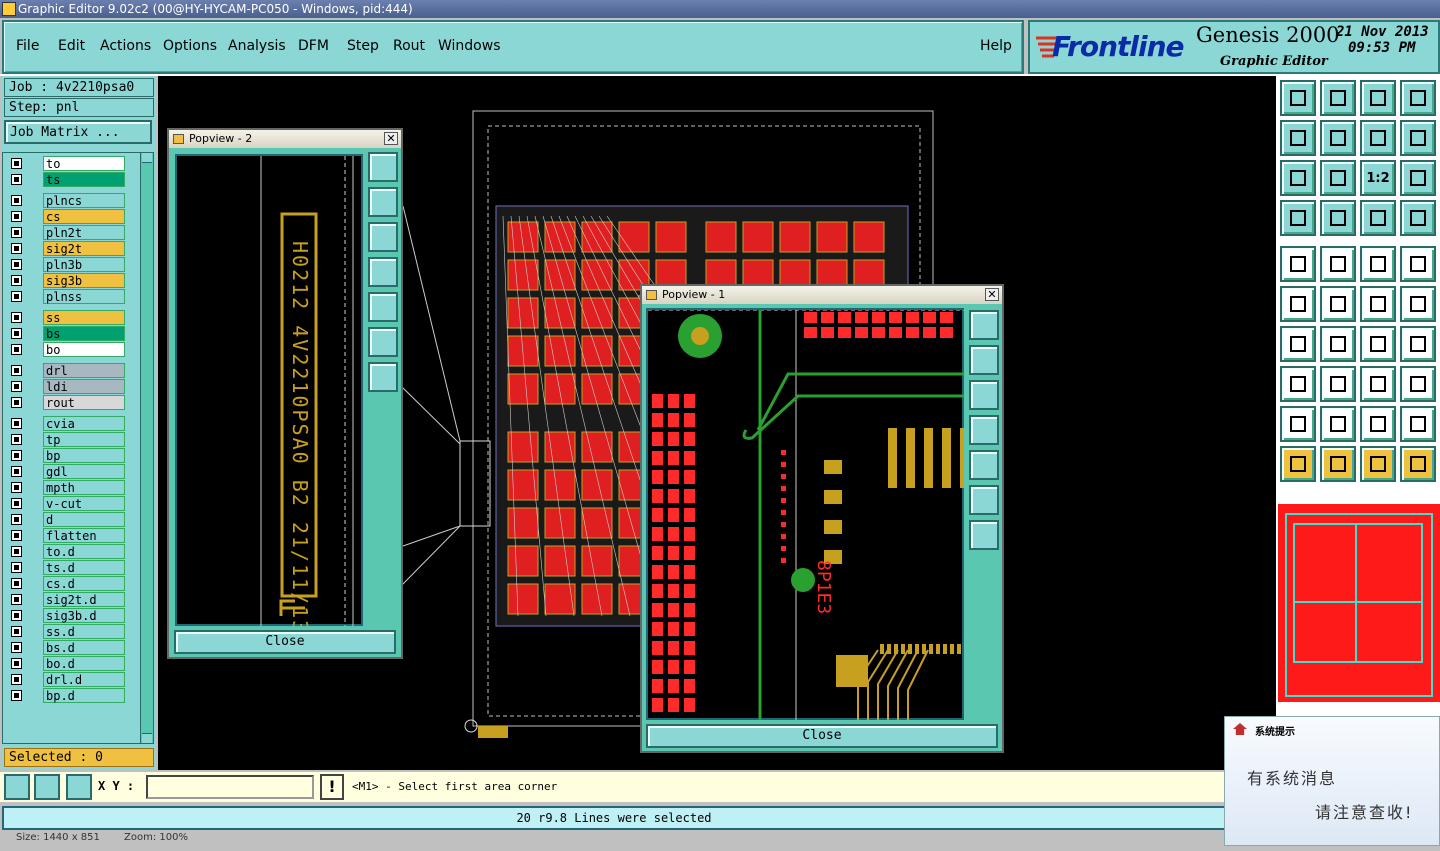 Image resolution: width=1440 pixels, height=851 pixels. What do you see at coordinates (1418, 384) in the screenshot?
I see `shapes-icon` at bounding box center [1418, 384].